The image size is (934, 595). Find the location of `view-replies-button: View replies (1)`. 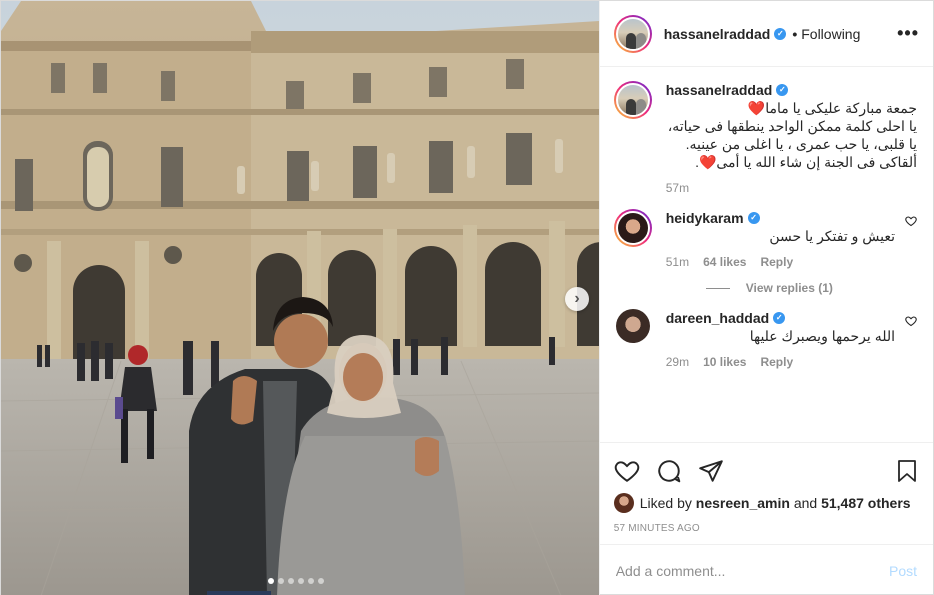

view-replies-button: View replies (1) is located at coordinates (811, 288).